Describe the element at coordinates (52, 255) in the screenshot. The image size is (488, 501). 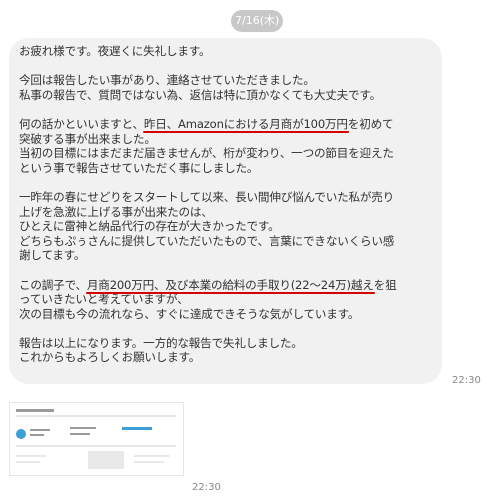
I see `message-text: 謝してます。` at that location.